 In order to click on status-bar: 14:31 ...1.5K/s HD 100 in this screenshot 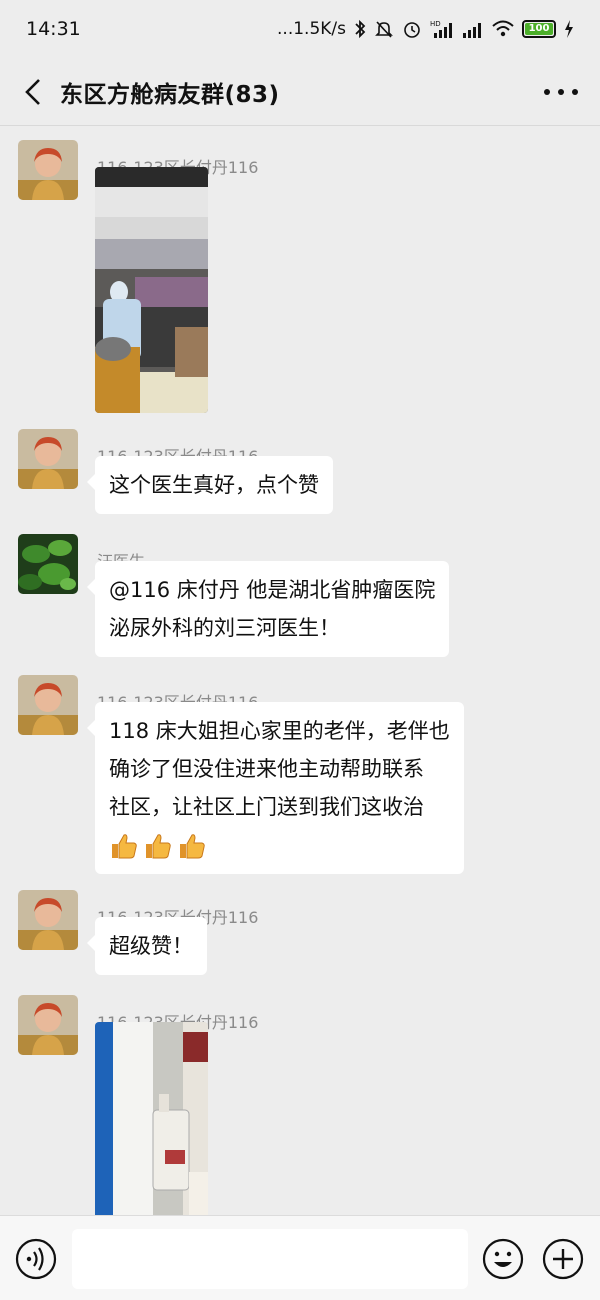, I will do `click(300, 29)`.